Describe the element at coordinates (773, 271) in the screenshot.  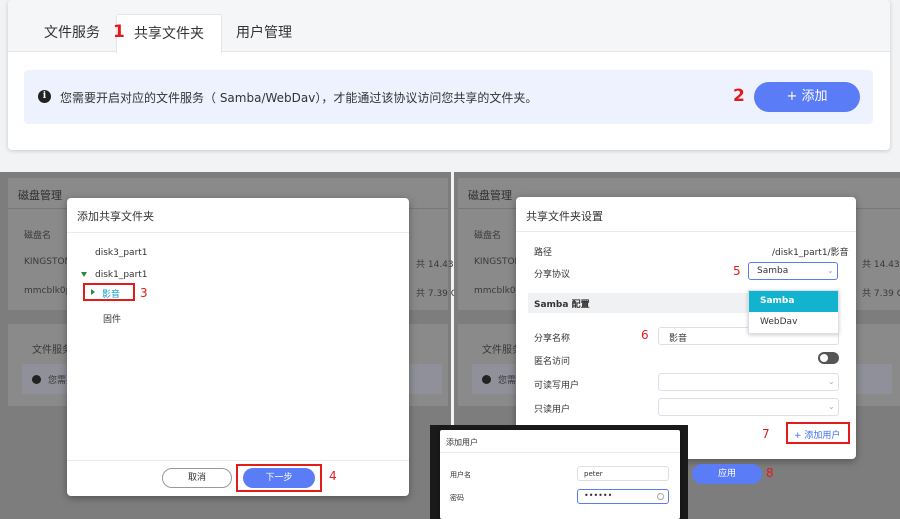
I see `protocol-select-value: Samba` at that location.